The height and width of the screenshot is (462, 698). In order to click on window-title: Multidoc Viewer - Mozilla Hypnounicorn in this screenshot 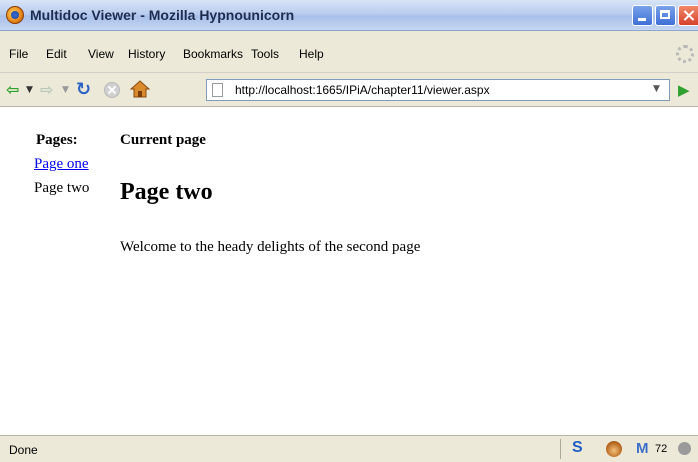, I will do `click(162, 15)`.